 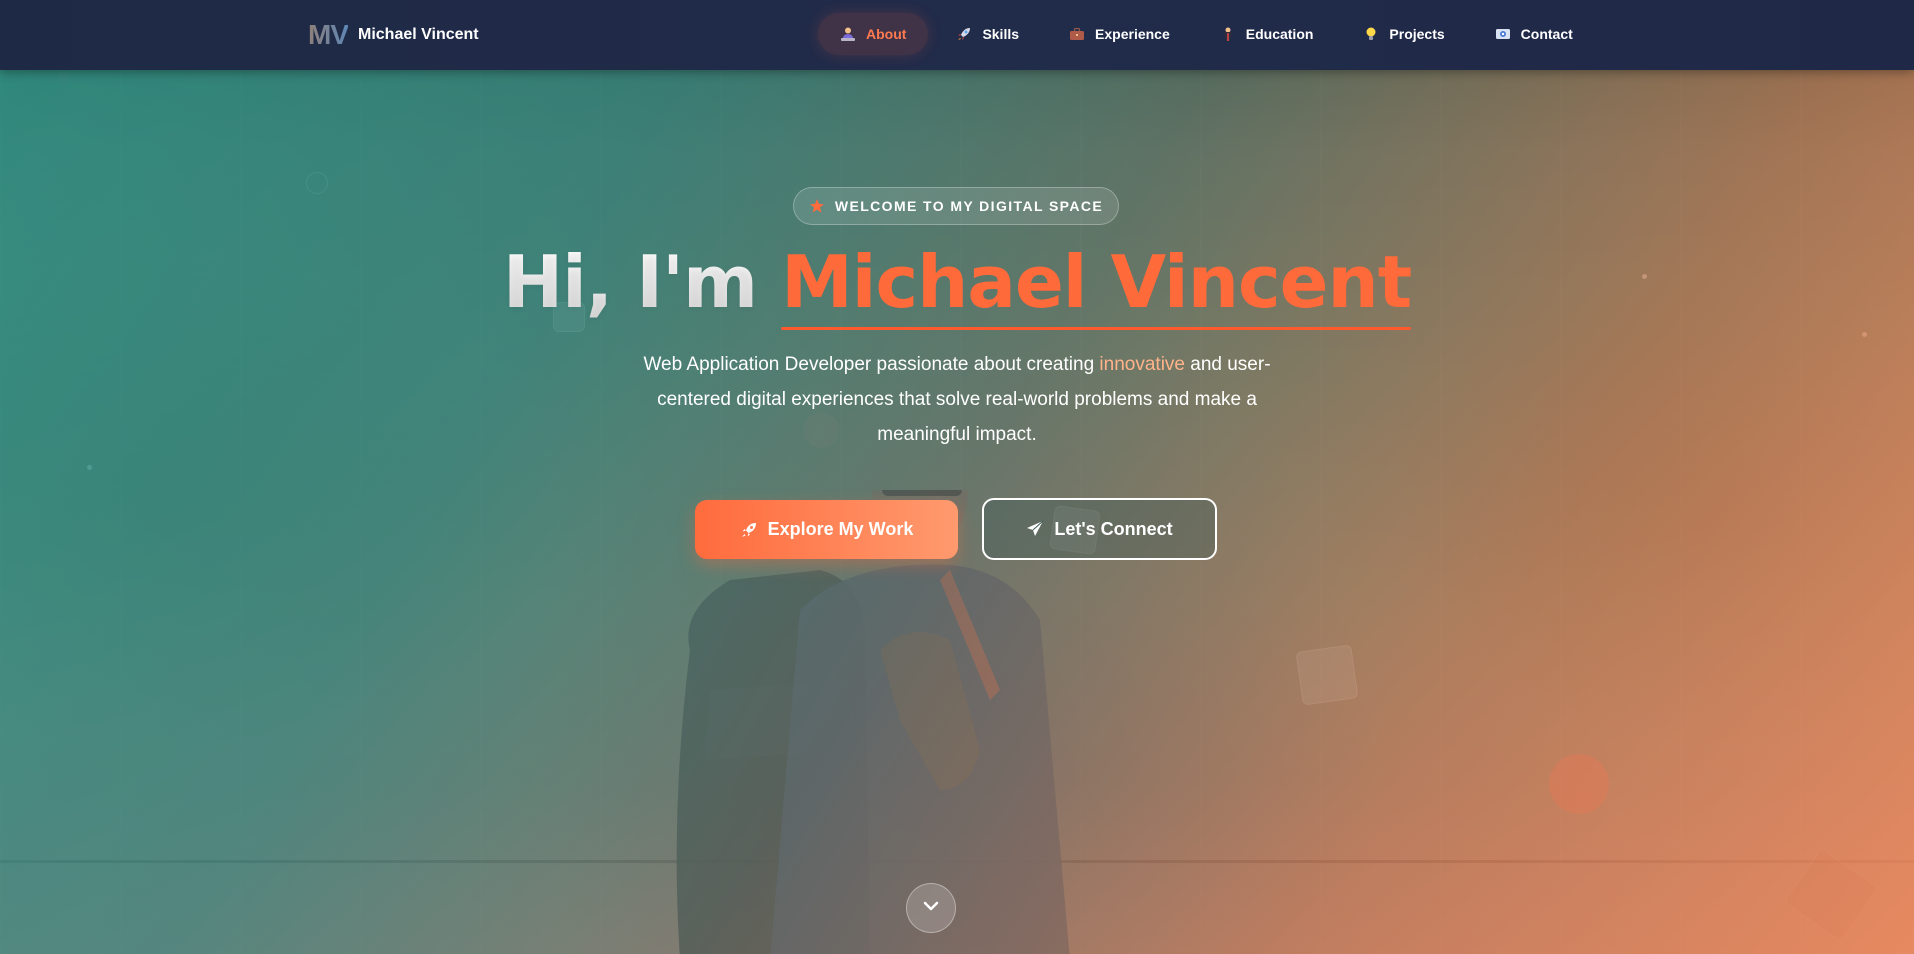 I want to click on nav-item-contact: Contact, so click(x=1534, y=34).